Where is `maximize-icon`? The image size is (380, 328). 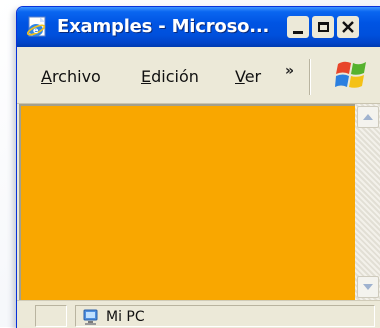 maximize-icon is located at coordinates (323, 27).